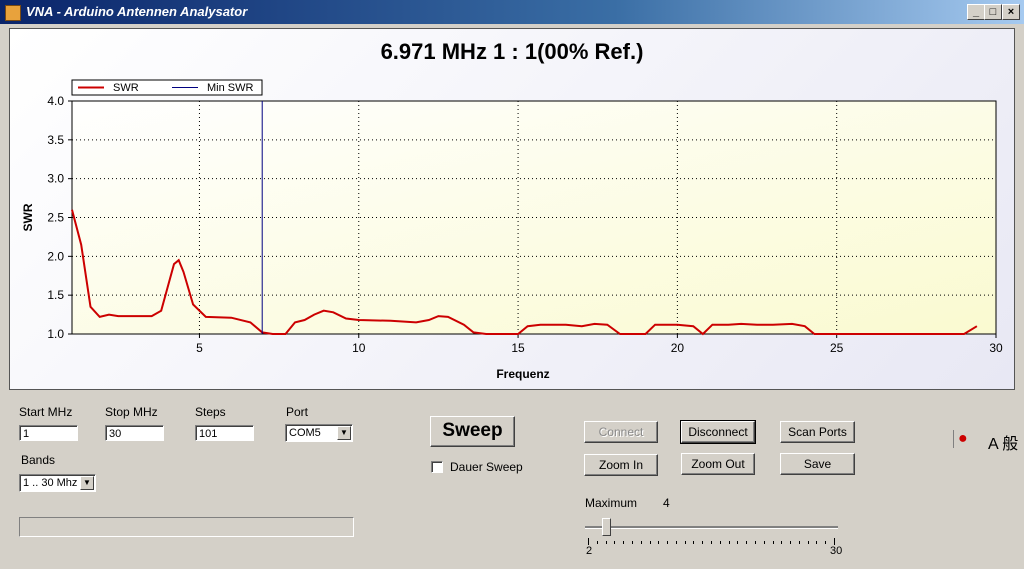  Describe the element at coordinates (55, 101) in the screenshot. I see `y-tick-label: 4.0` at that location.